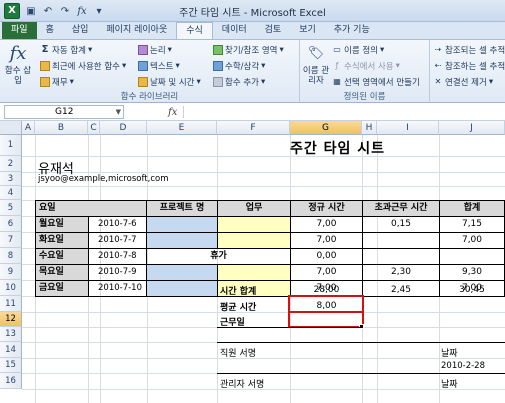 The image size is (505, 403). Describe the element at coordinates (472, 272) in the screenshot. I see `total-cell: 9,30` at that location.